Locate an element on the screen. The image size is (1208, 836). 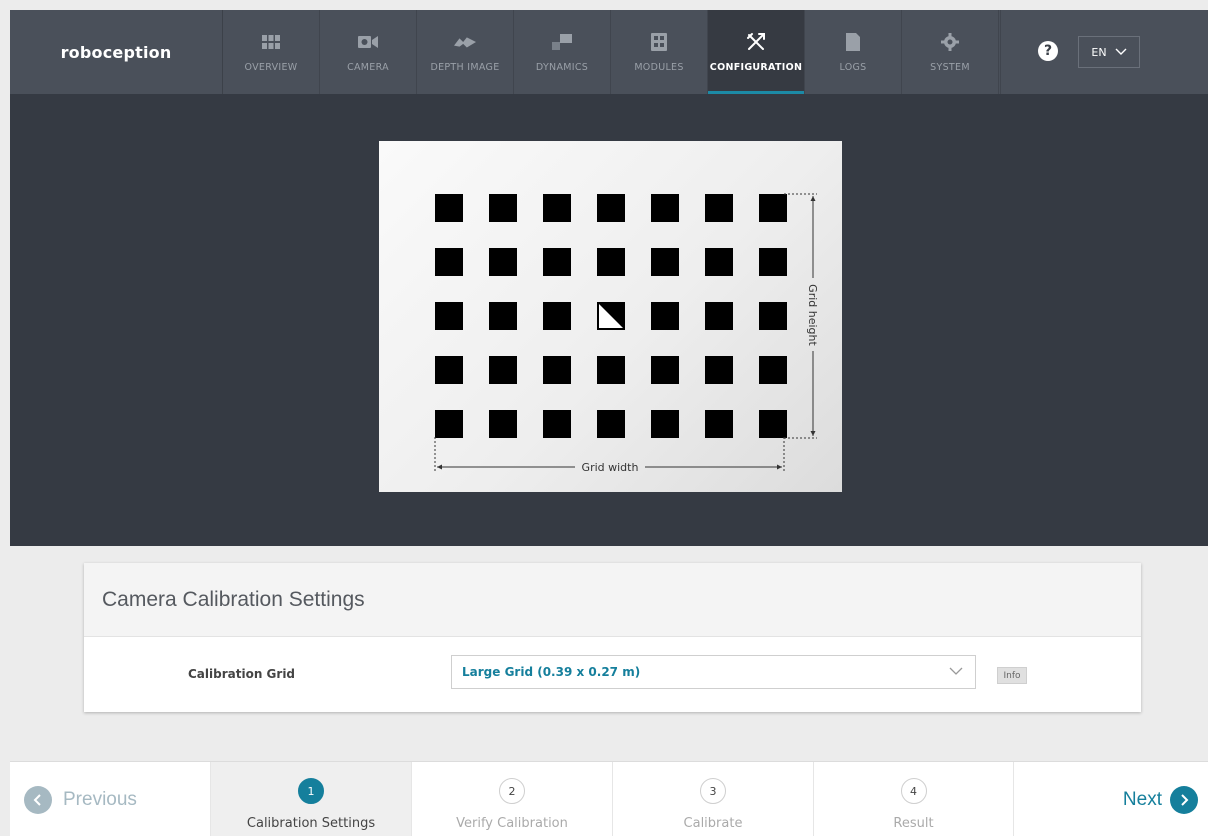
chevron-left-icon is located at coordinates (38, 799).